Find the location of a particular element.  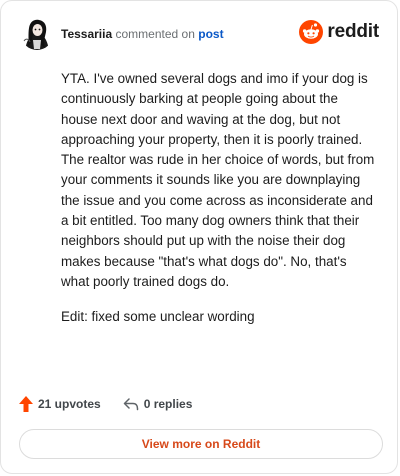

upvote-button: 21 upvotes is located at coordinates (60, 404).